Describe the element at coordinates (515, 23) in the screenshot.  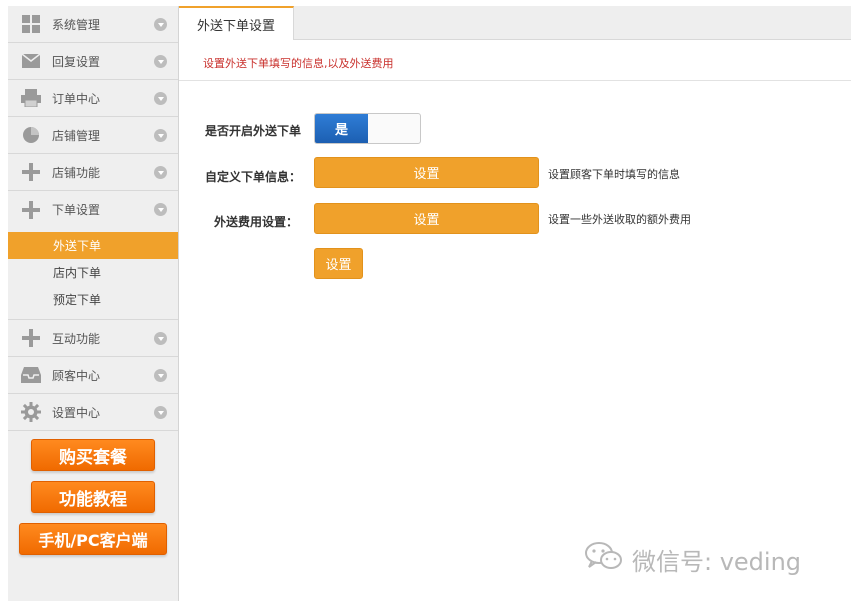
I see `tab-bar: 外送下单设置` at that location.